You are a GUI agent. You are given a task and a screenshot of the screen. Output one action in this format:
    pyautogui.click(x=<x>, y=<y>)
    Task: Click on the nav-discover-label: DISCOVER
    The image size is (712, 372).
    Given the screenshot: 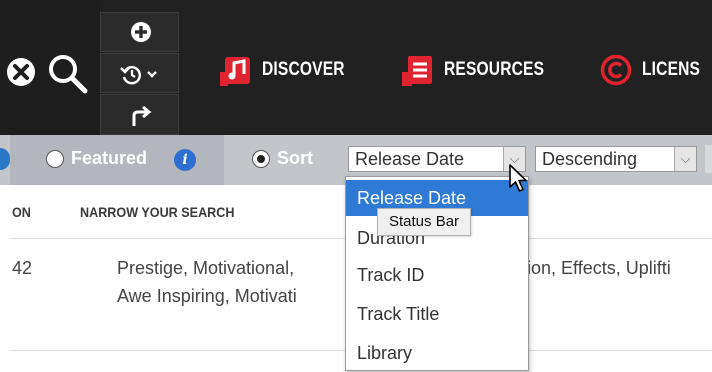 What is the action you would take?
    pyautogui.click(x=303, y=69)
    